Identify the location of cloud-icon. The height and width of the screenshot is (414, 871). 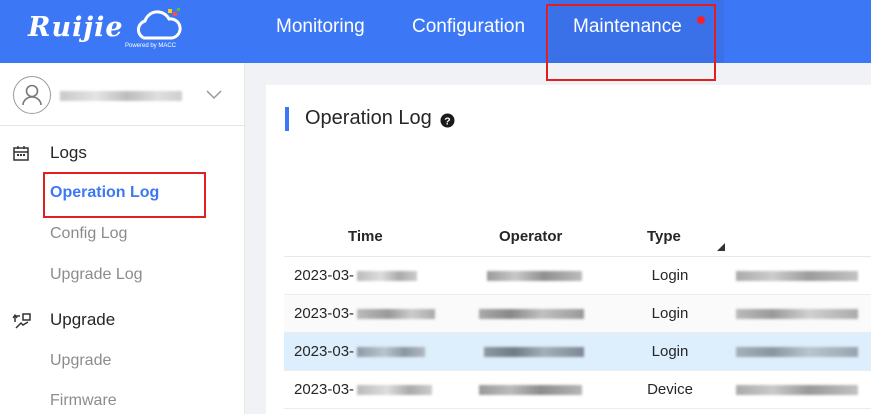
(159, 24).